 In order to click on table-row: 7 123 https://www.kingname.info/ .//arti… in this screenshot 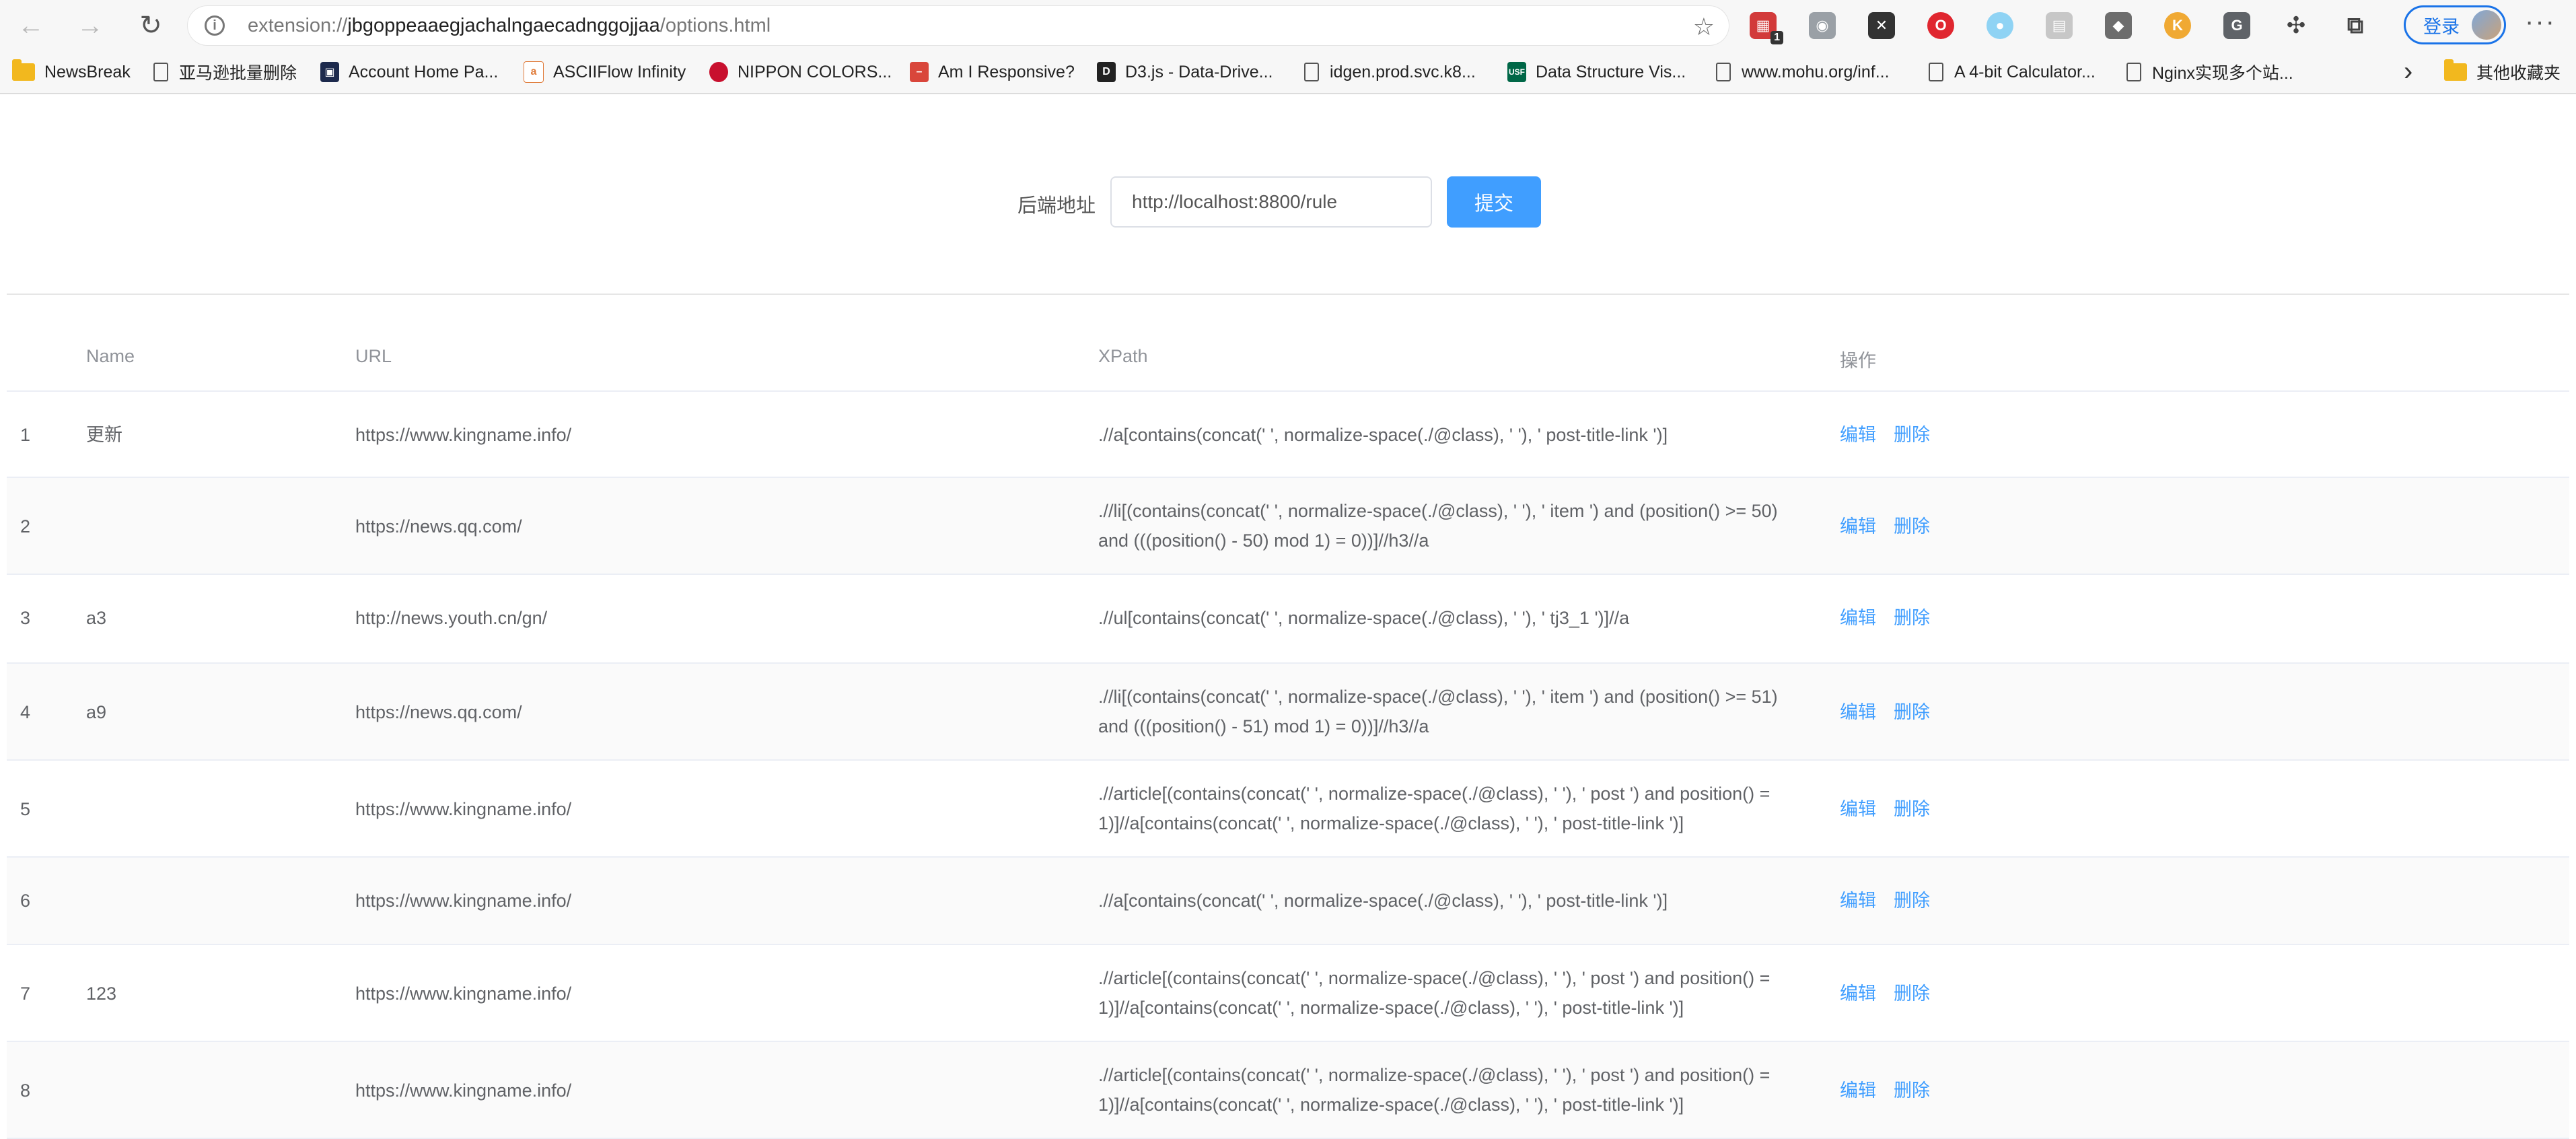, I will do `click(1288, 993)`.